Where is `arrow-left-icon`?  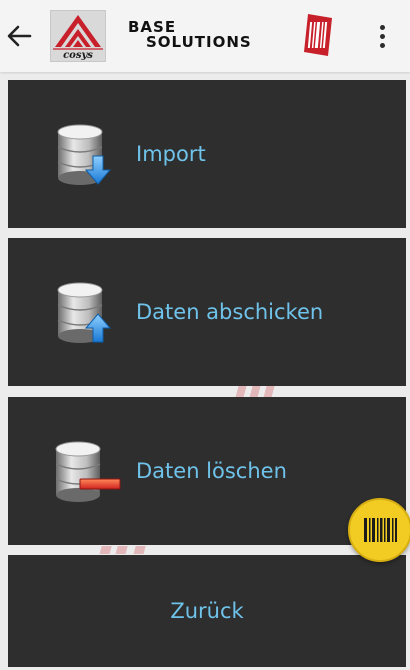
arrow-left-icon is located at coordinates (19, 36).